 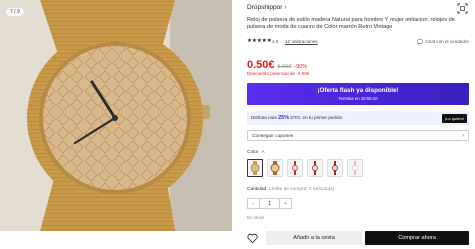 I want to click on color-swatch-f, so click(x=355, y=168).